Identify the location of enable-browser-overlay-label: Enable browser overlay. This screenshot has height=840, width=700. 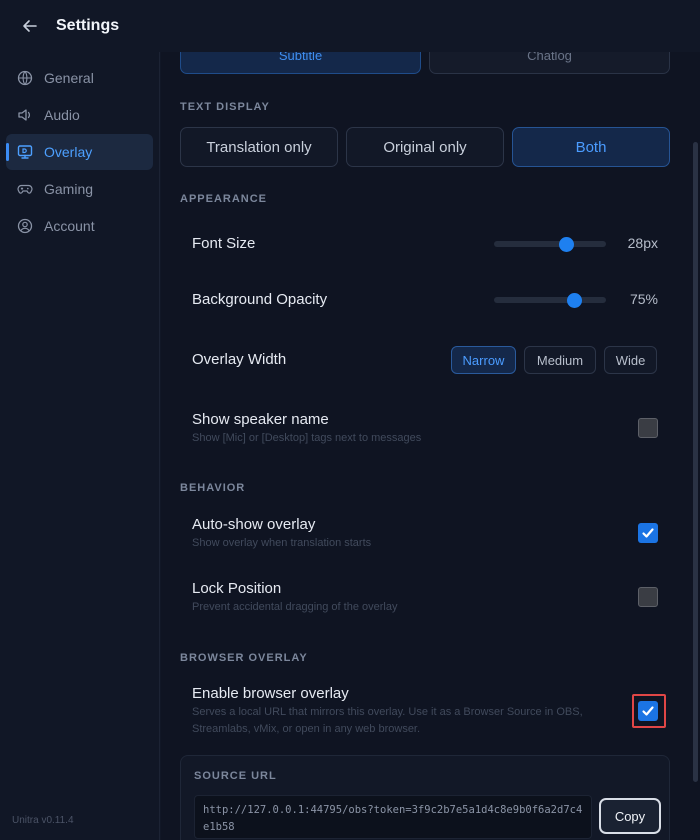
(270, 693).